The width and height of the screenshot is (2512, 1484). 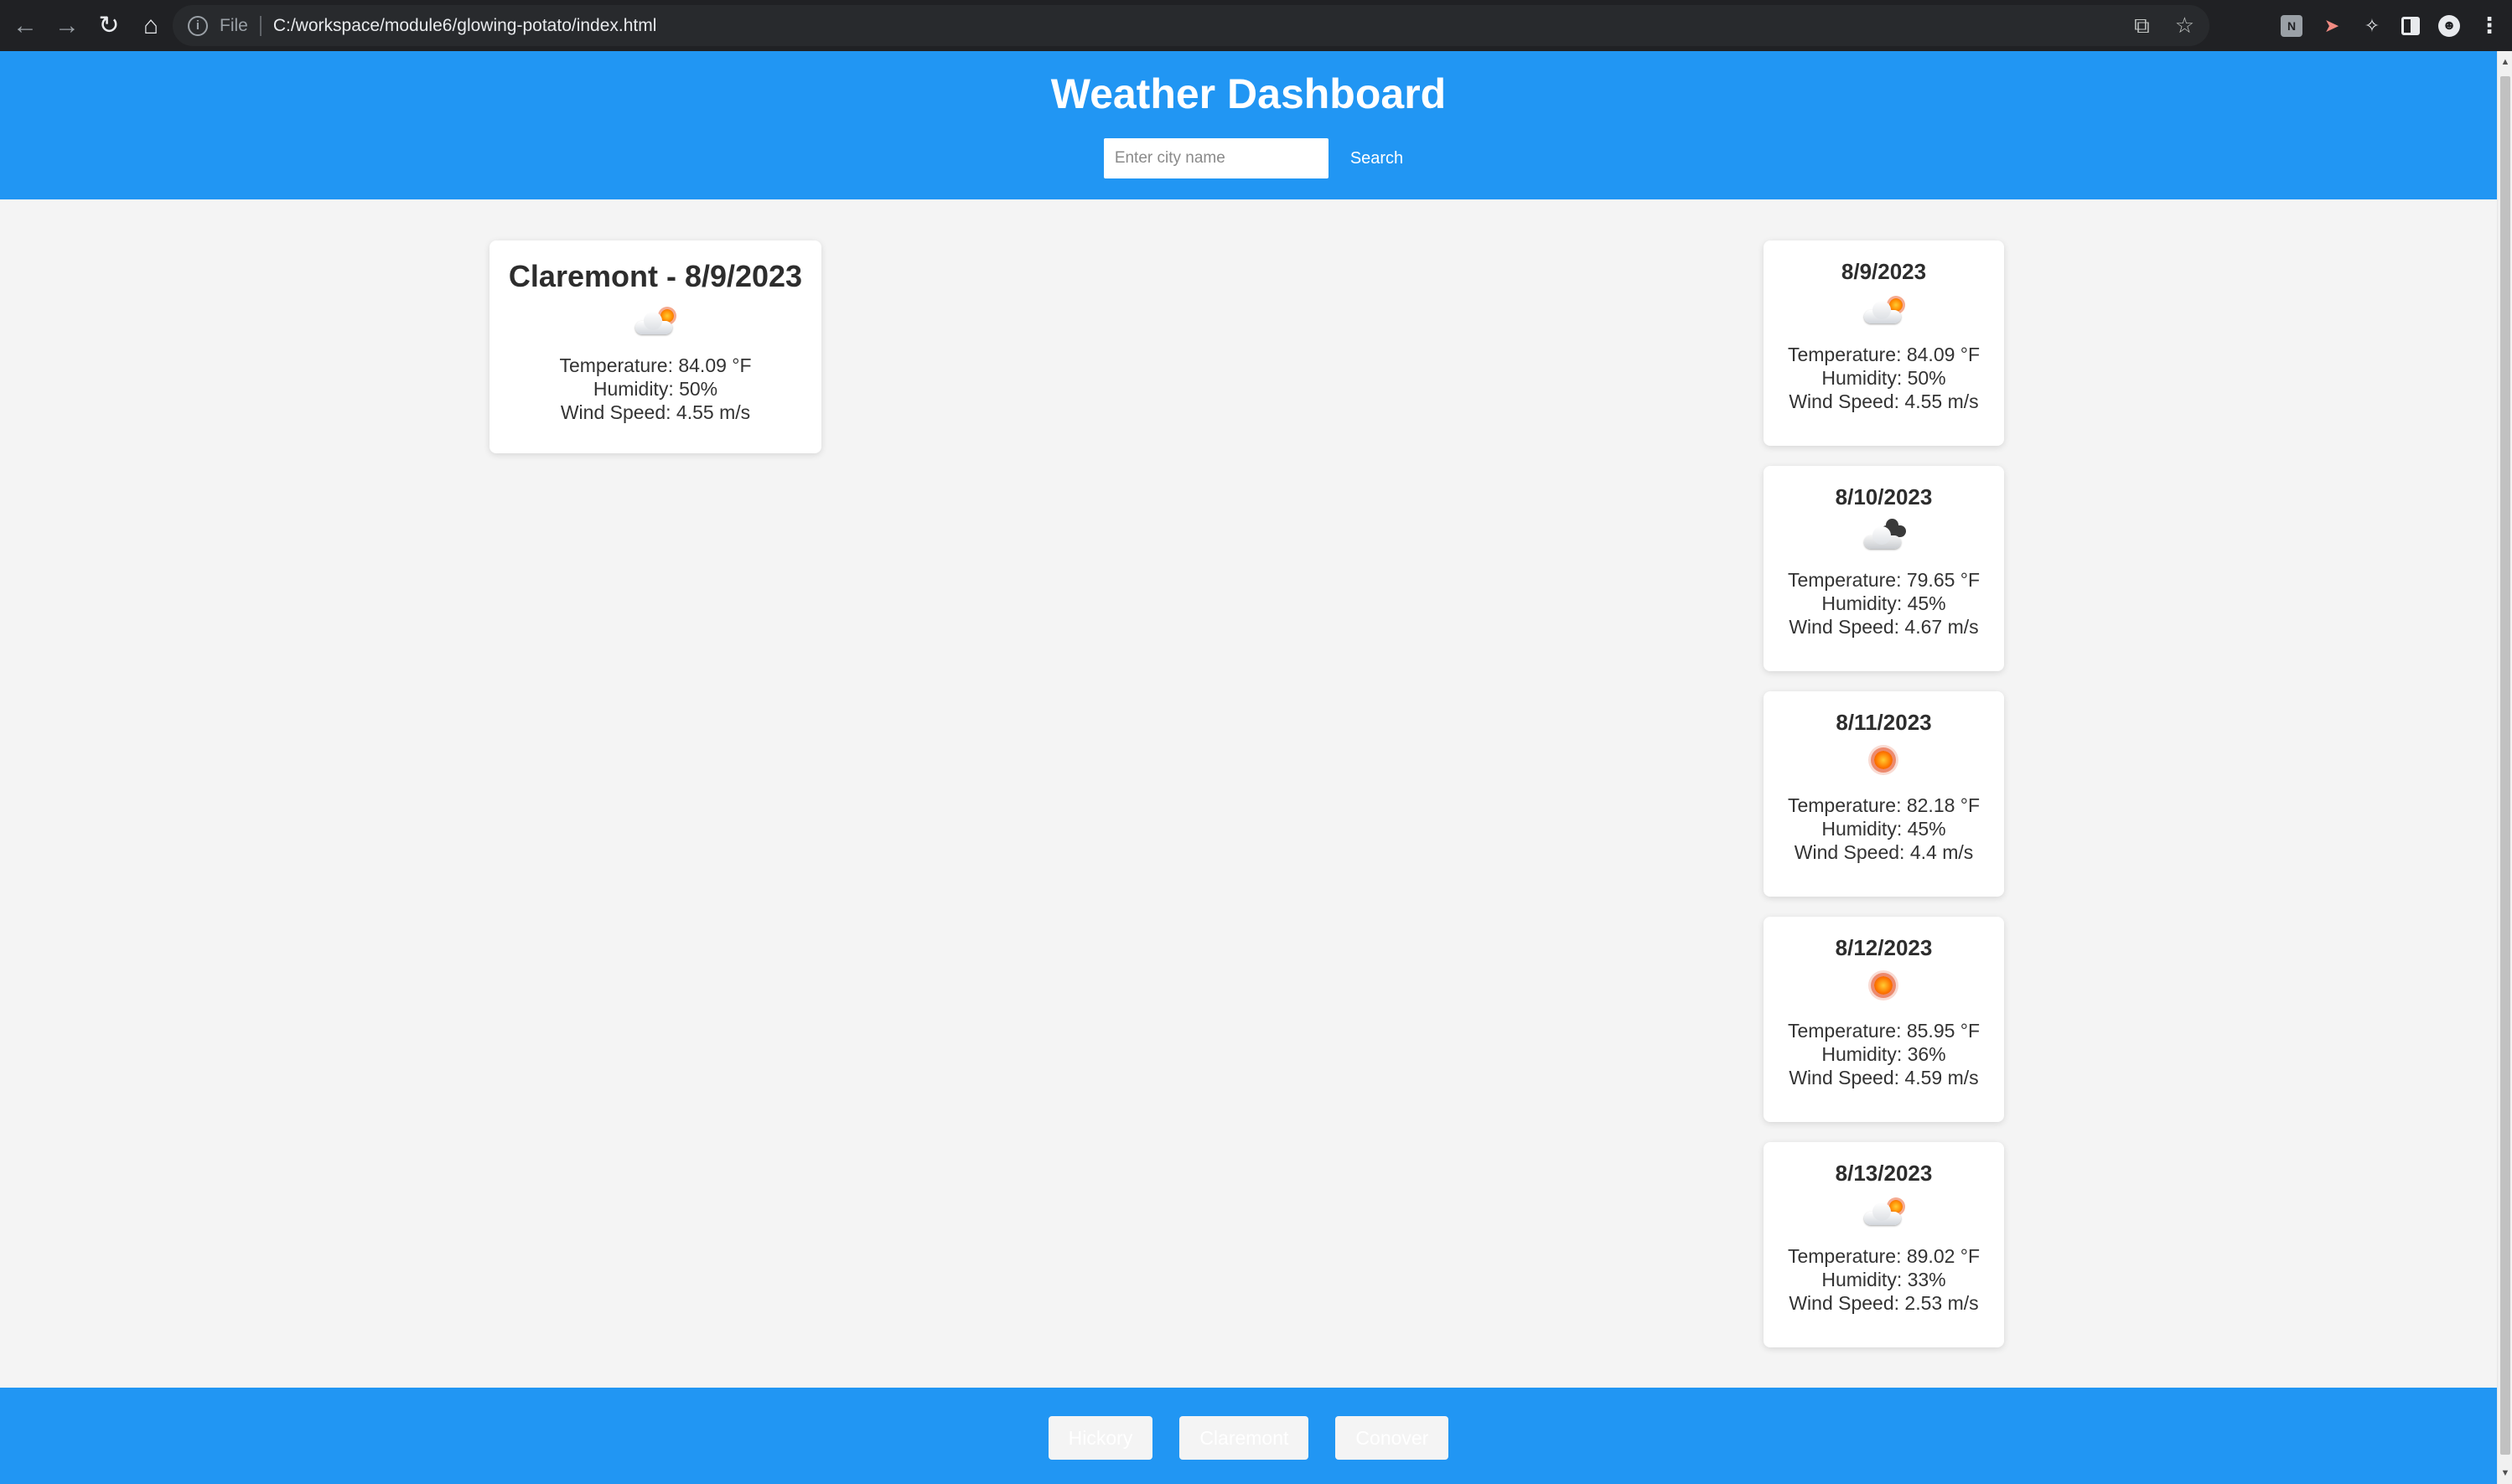 I want to click on avatar-icon: ☻, so click(x=2449, y=26).